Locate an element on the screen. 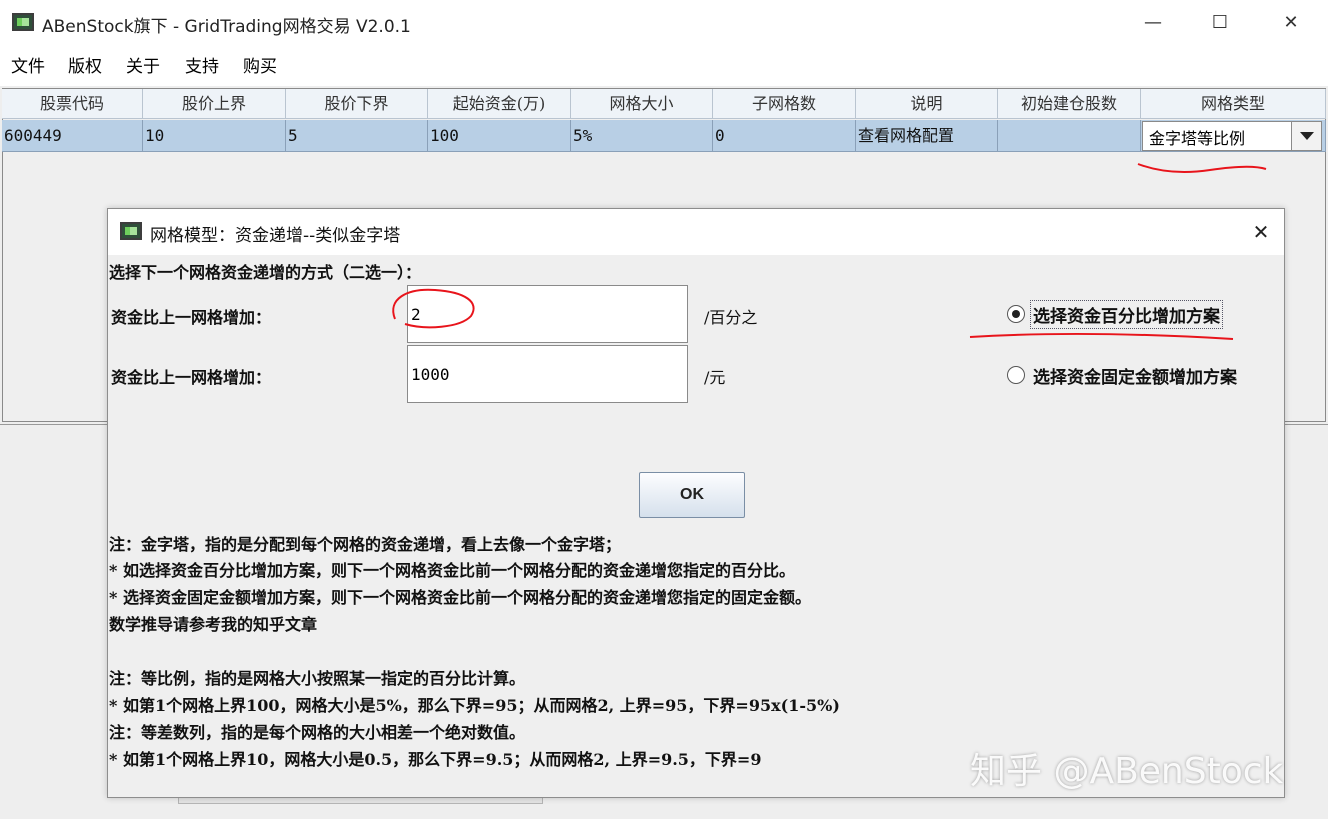 Image resolution: width=1328 pixels, height=819 pixels. percent-plan-radio is located at coordinates (1016, 314).